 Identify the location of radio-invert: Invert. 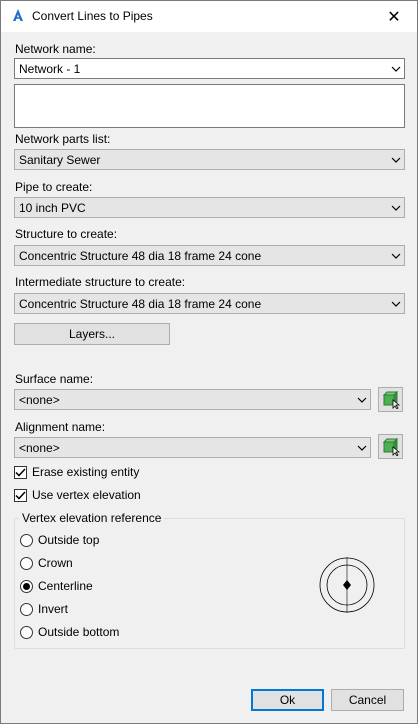
(44, 609).